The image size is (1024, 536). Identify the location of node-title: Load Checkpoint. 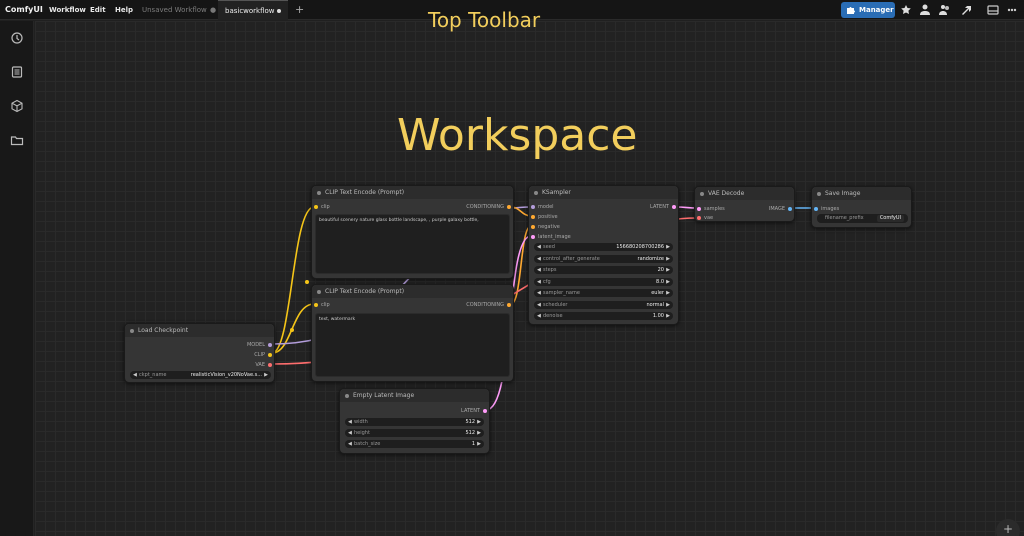
(199, 330).